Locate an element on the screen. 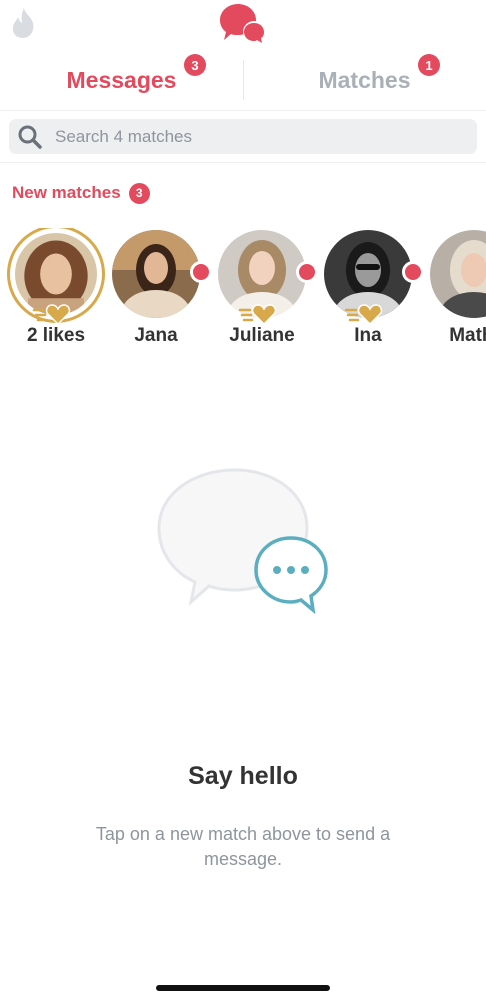  search-input is located at coordinates (255, 136).